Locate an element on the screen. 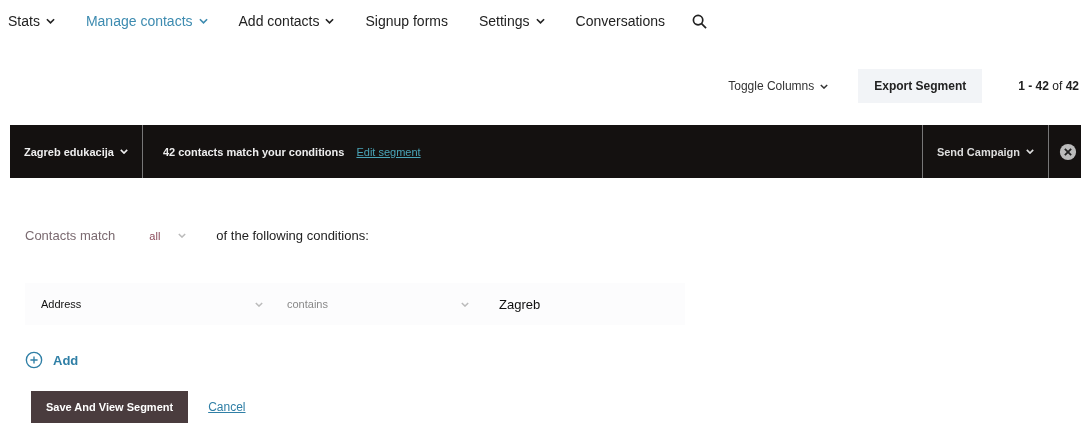 This screenshot has width=1081, height=441. nav-item: Manage contacts is located at coordinates (146, 21).